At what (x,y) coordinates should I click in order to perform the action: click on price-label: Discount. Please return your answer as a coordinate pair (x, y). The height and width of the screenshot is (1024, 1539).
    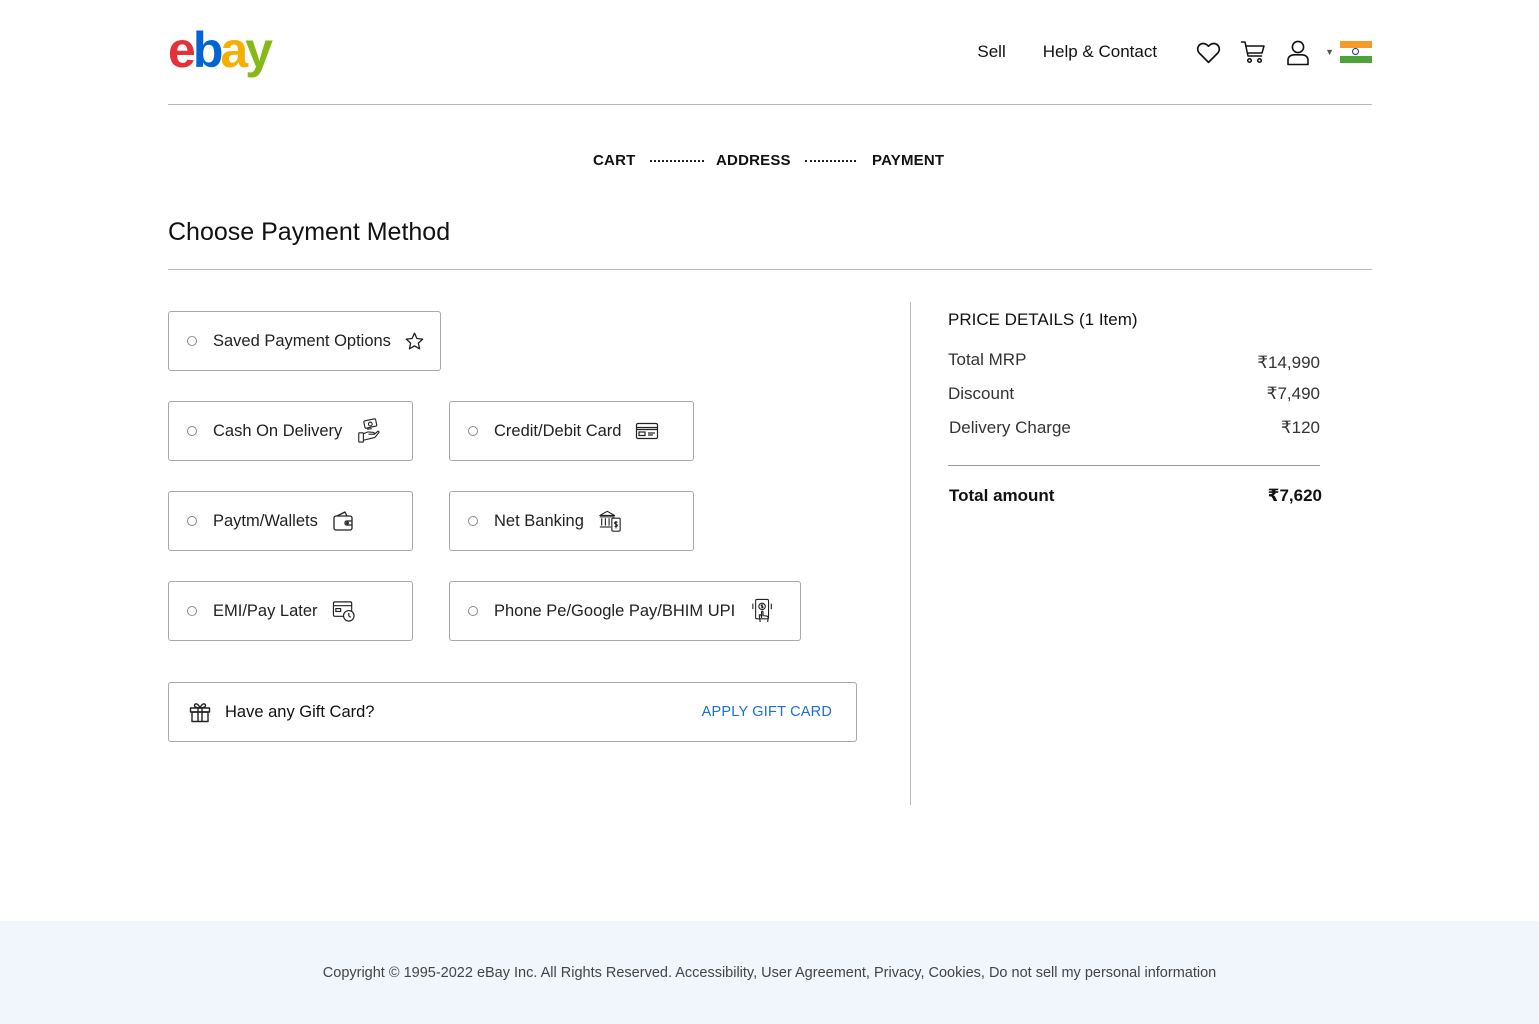
    Looking at the image, I should click on (981, 393).